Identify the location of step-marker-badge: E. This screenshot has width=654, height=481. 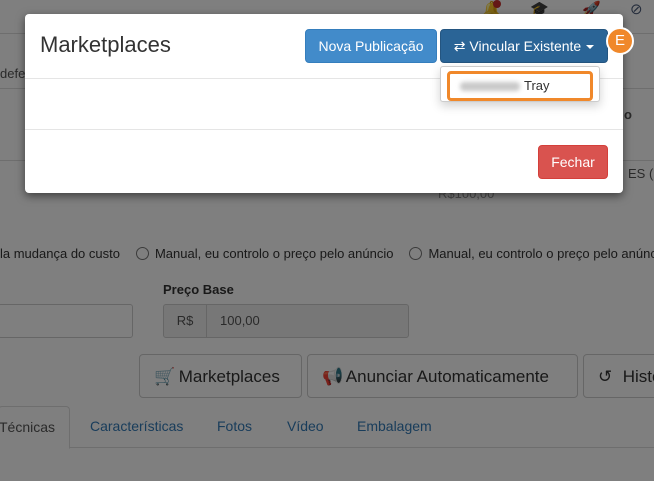
(620, 41).